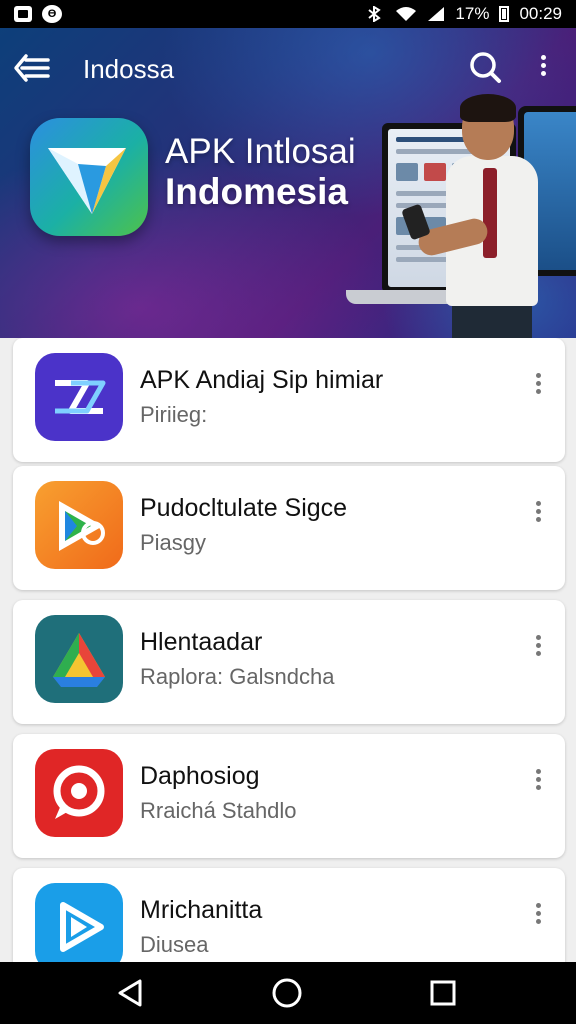  I want to click on app-subtitle: Piriieg:, so click(174, 414).